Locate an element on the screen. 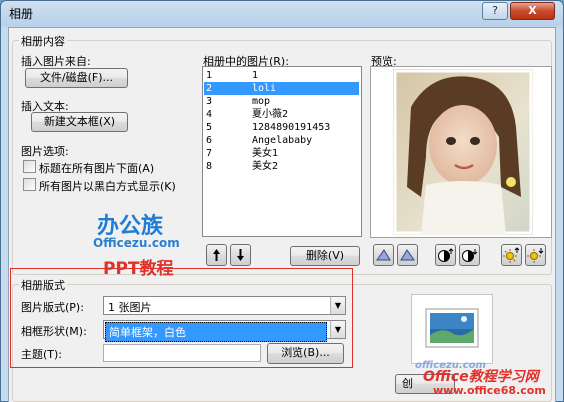 This screenshot has height=402, width=564. list-item-number: 1 is located at coordinates (209, 75).